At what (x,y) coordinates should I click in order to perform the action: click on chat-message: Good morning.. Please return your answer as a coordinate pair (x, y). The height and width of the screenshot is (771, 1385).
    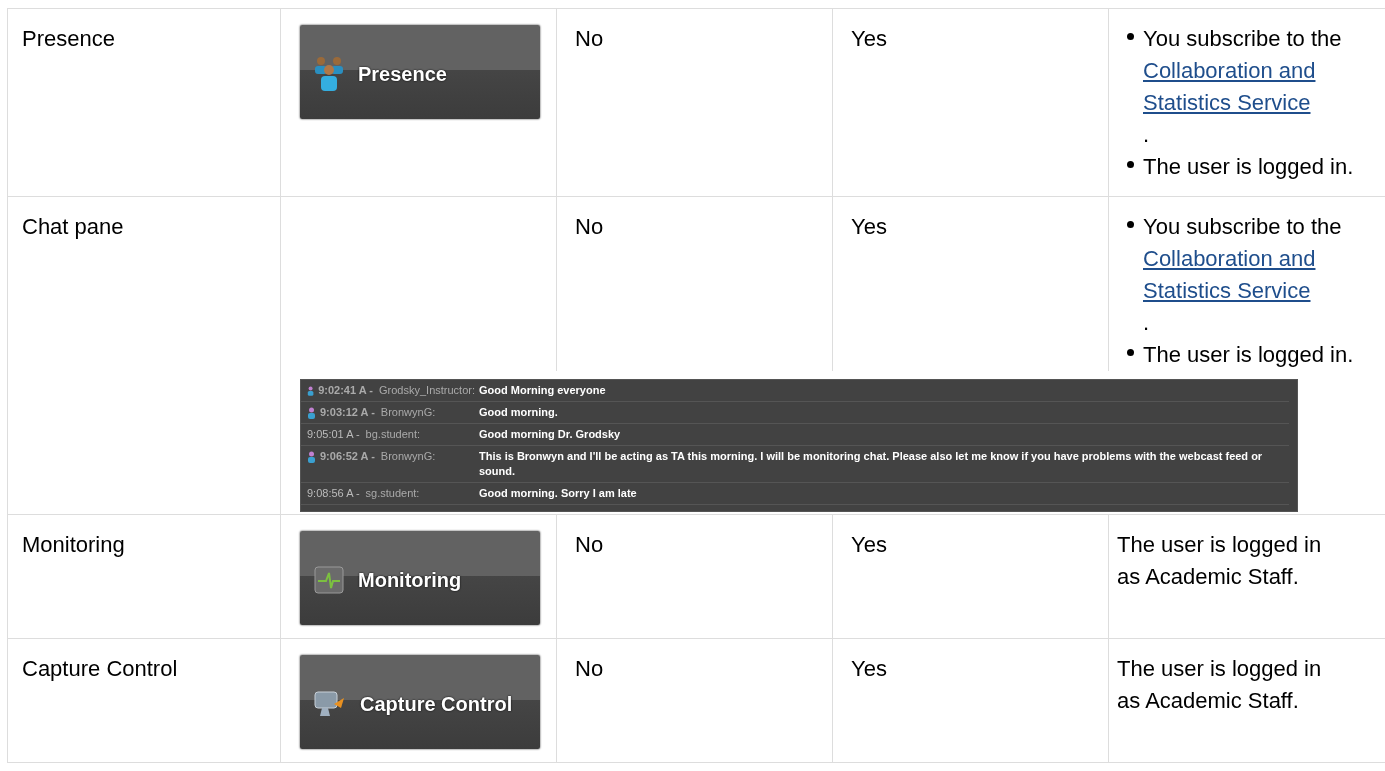
    Looking at the image, I should click on (518, 412).